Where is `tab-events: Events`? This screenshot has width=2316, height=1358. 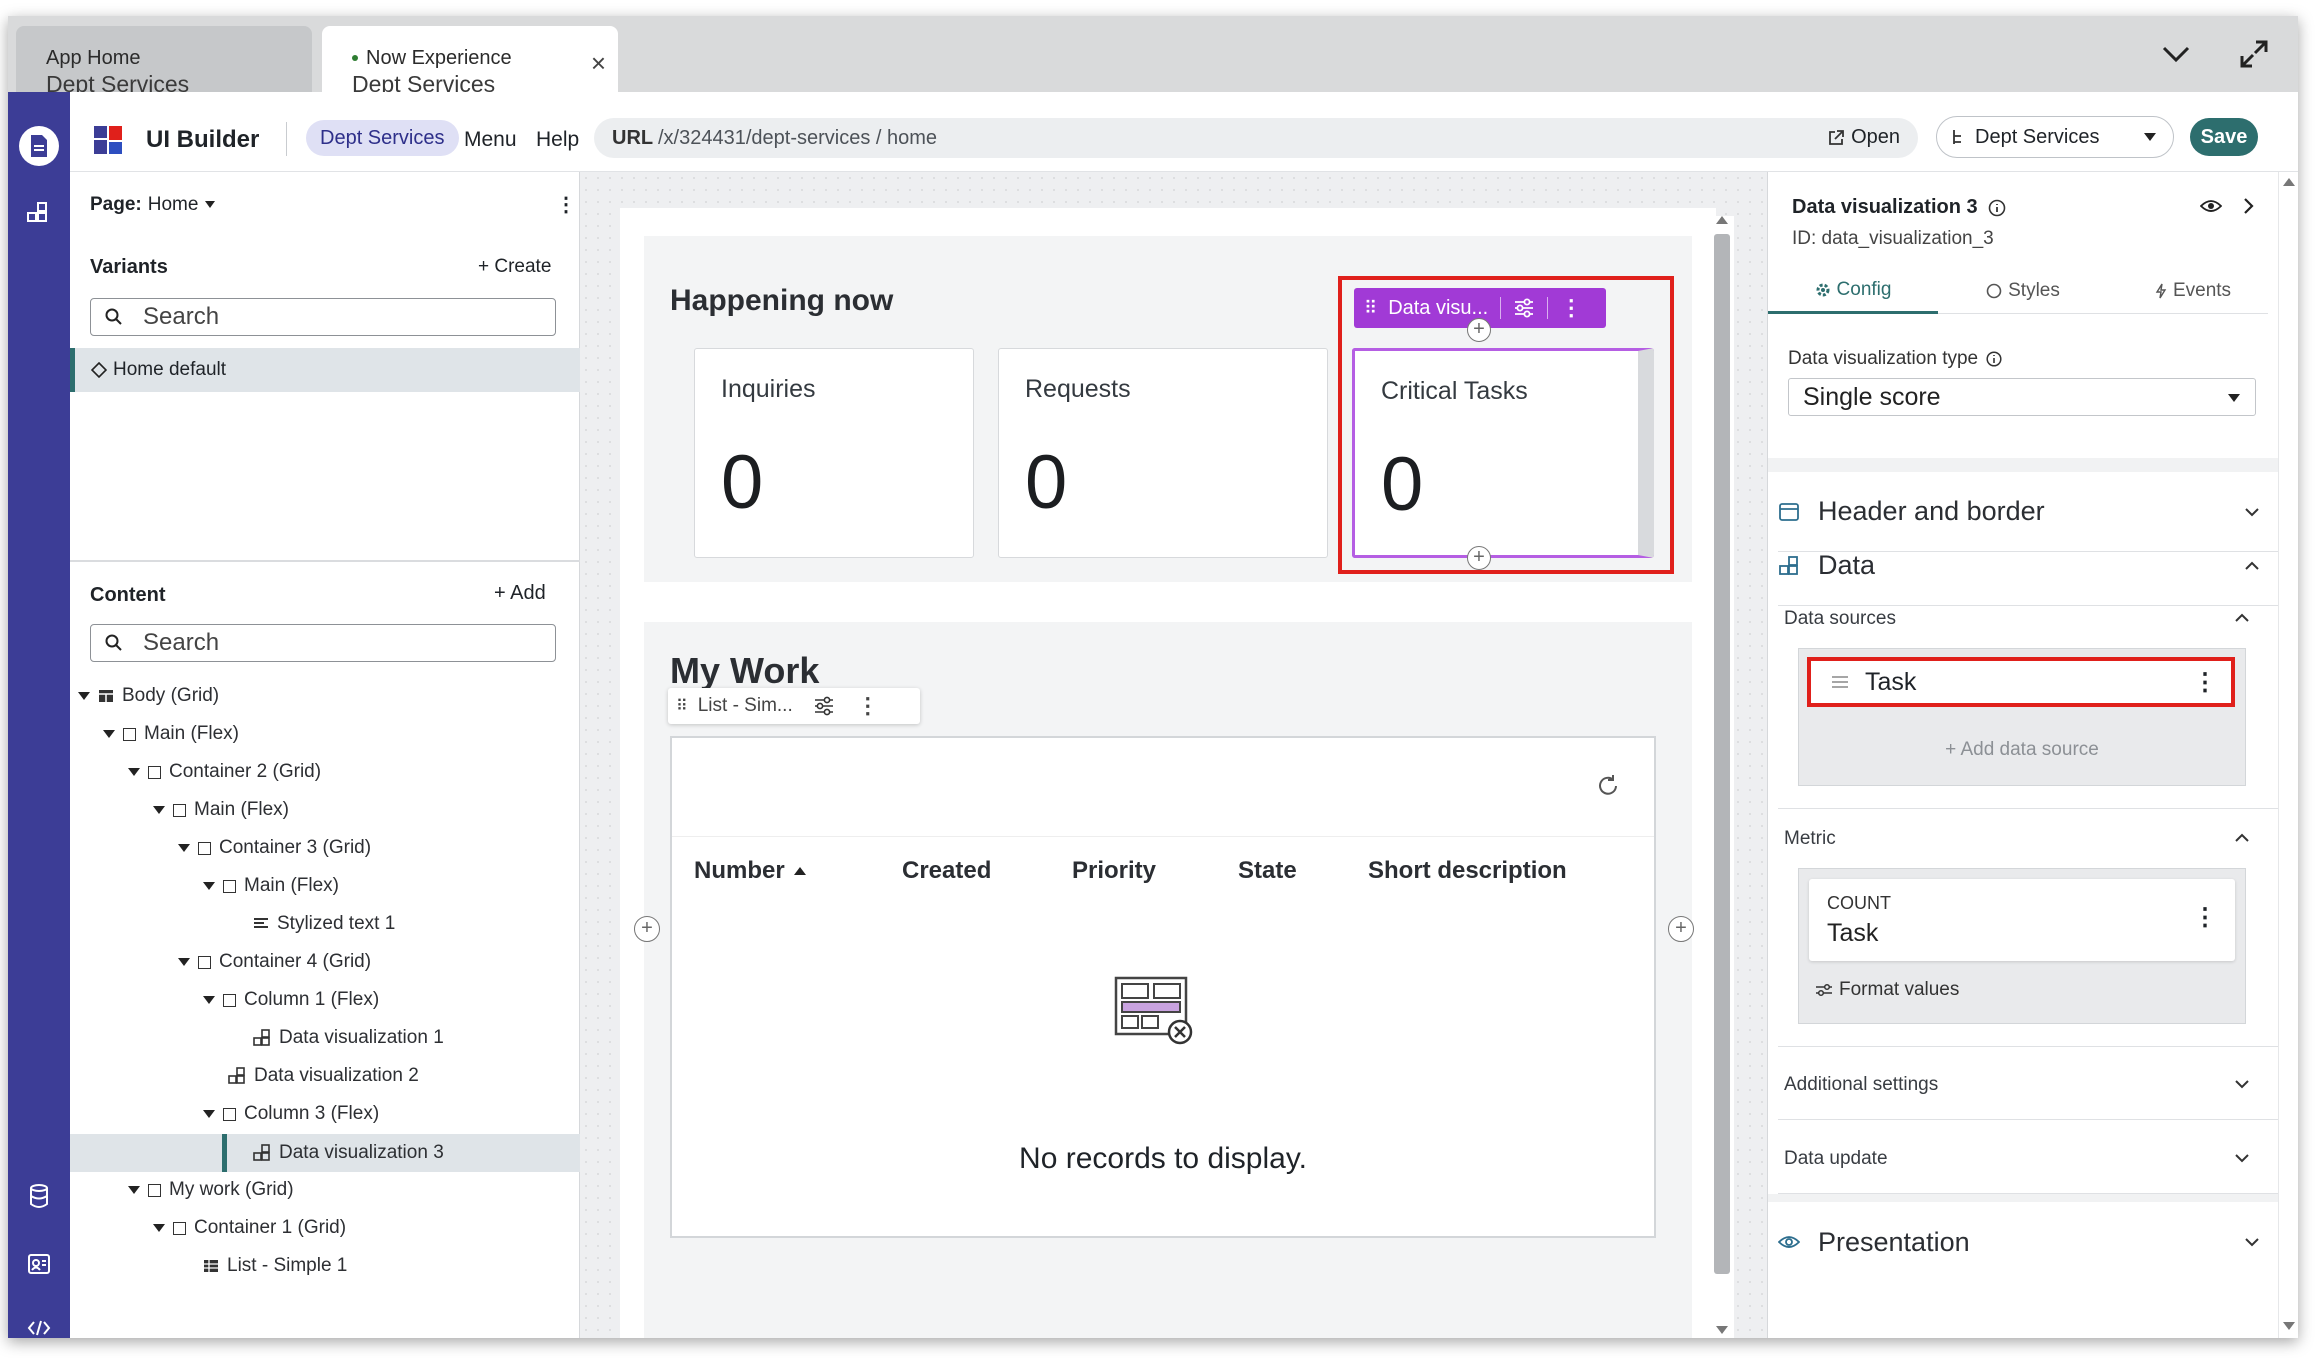
tab-events: Events is located at coordinates (2193, 291).